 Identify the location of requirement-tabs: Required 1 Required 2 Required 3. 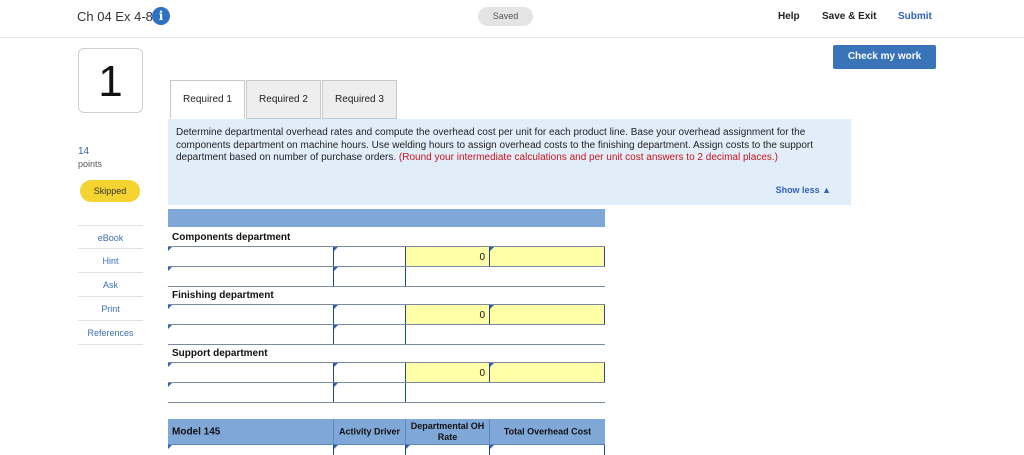
(284, 99).